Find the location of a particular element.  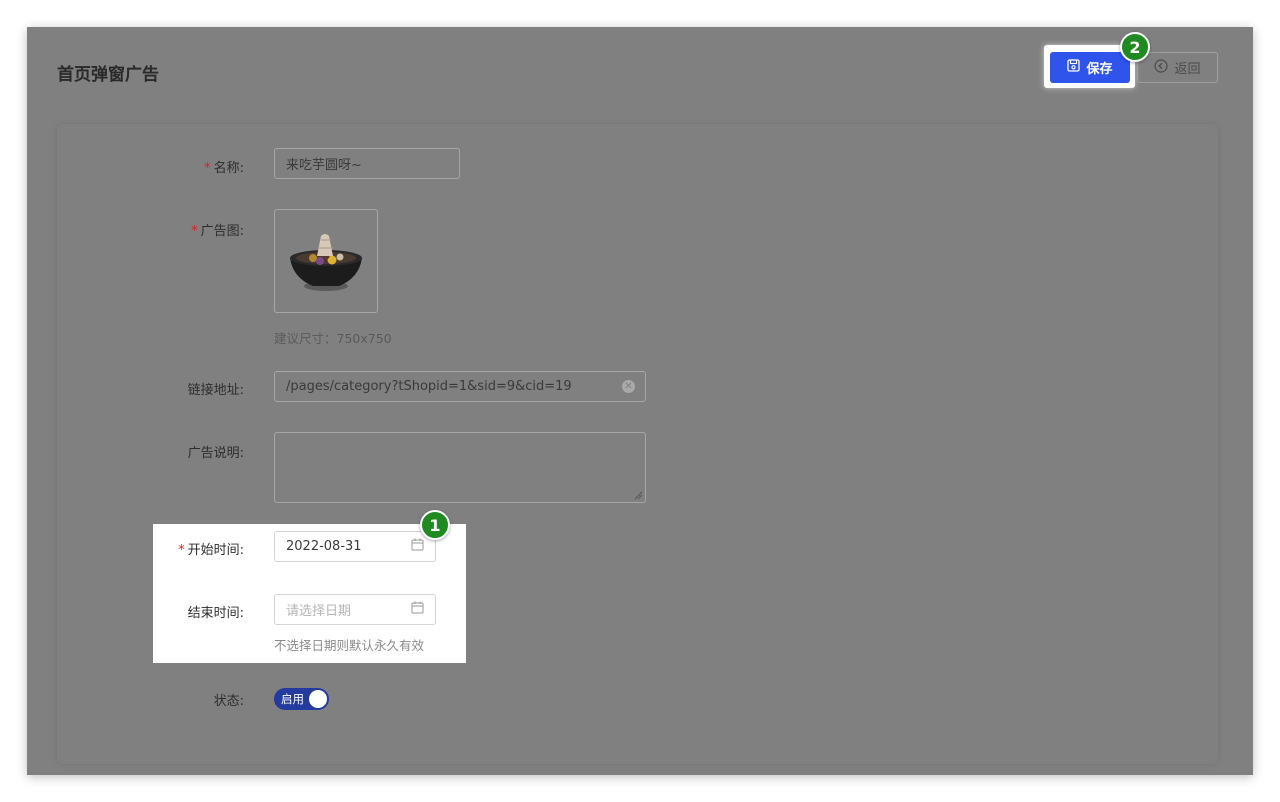

name-label: * 名称: is located at coordinates (224, 168).